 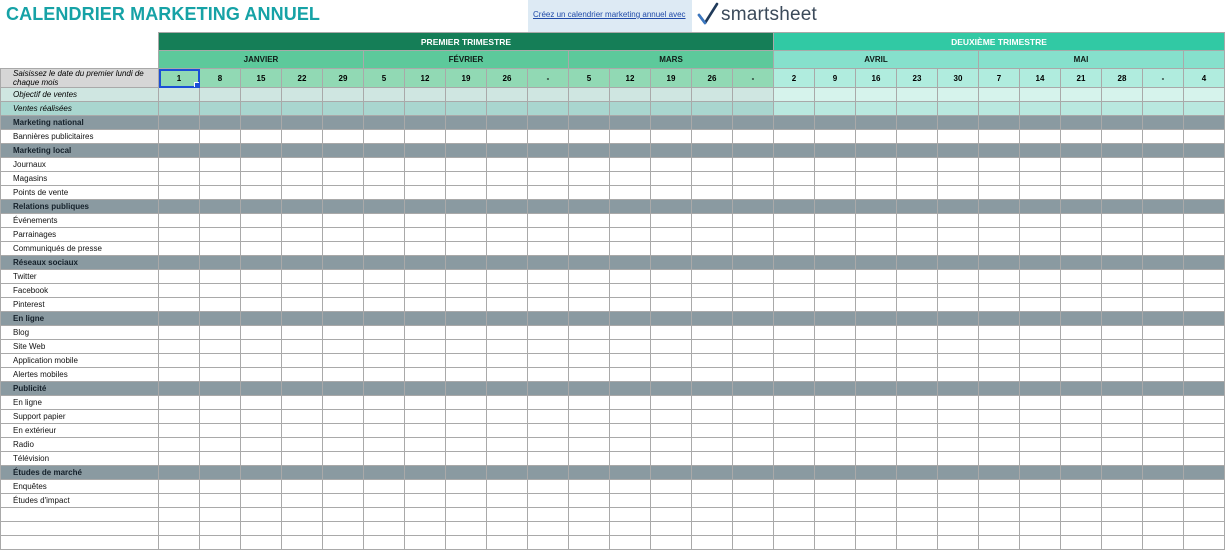 I want to click on channel-label: Communiqués de presse, so click(x=79, y=248).